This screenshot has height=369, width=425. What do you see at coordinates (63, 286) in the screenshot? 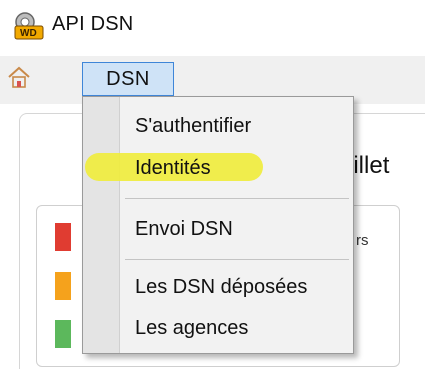
I see `status-square-orange` at bounding box center [63, 286].